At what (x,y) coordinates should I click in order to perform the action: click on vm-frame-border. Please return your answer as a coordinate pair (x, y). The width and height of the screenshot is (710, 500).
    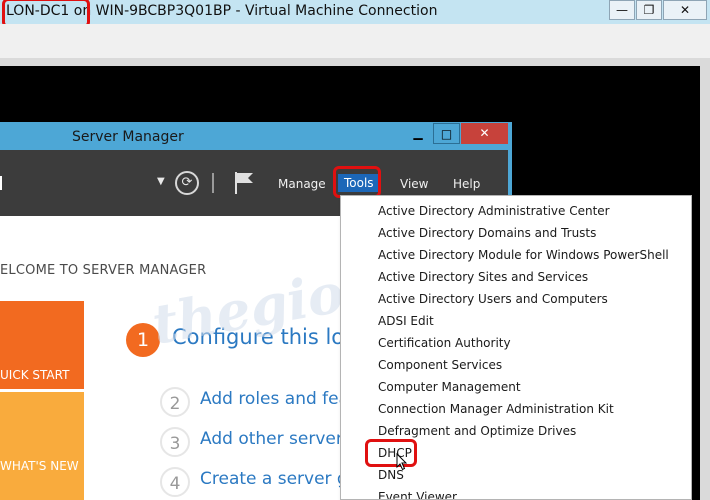
    Looking at the image, I should click on (355, 62).